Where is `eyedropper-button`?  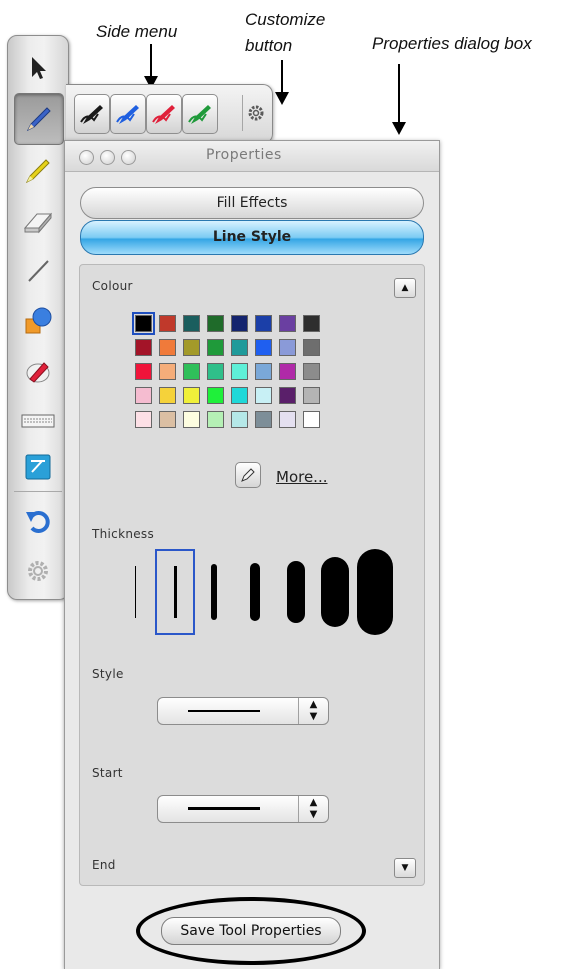
eyedropper-button is located at coordinates (248, 475).